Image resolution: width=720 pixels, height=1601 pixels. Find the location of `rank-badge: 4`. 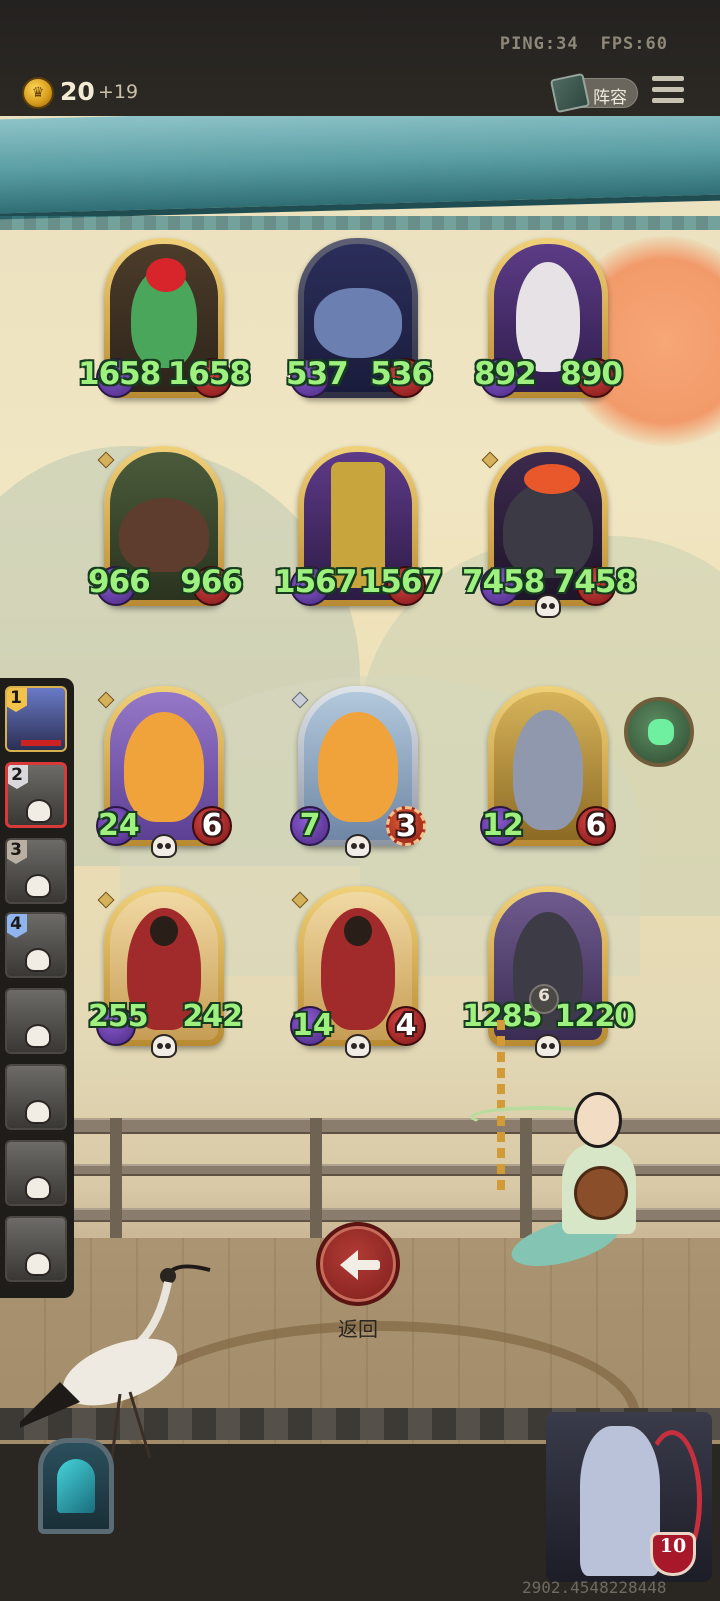

rank-badge: 4 is located at coordinates (17, 926).